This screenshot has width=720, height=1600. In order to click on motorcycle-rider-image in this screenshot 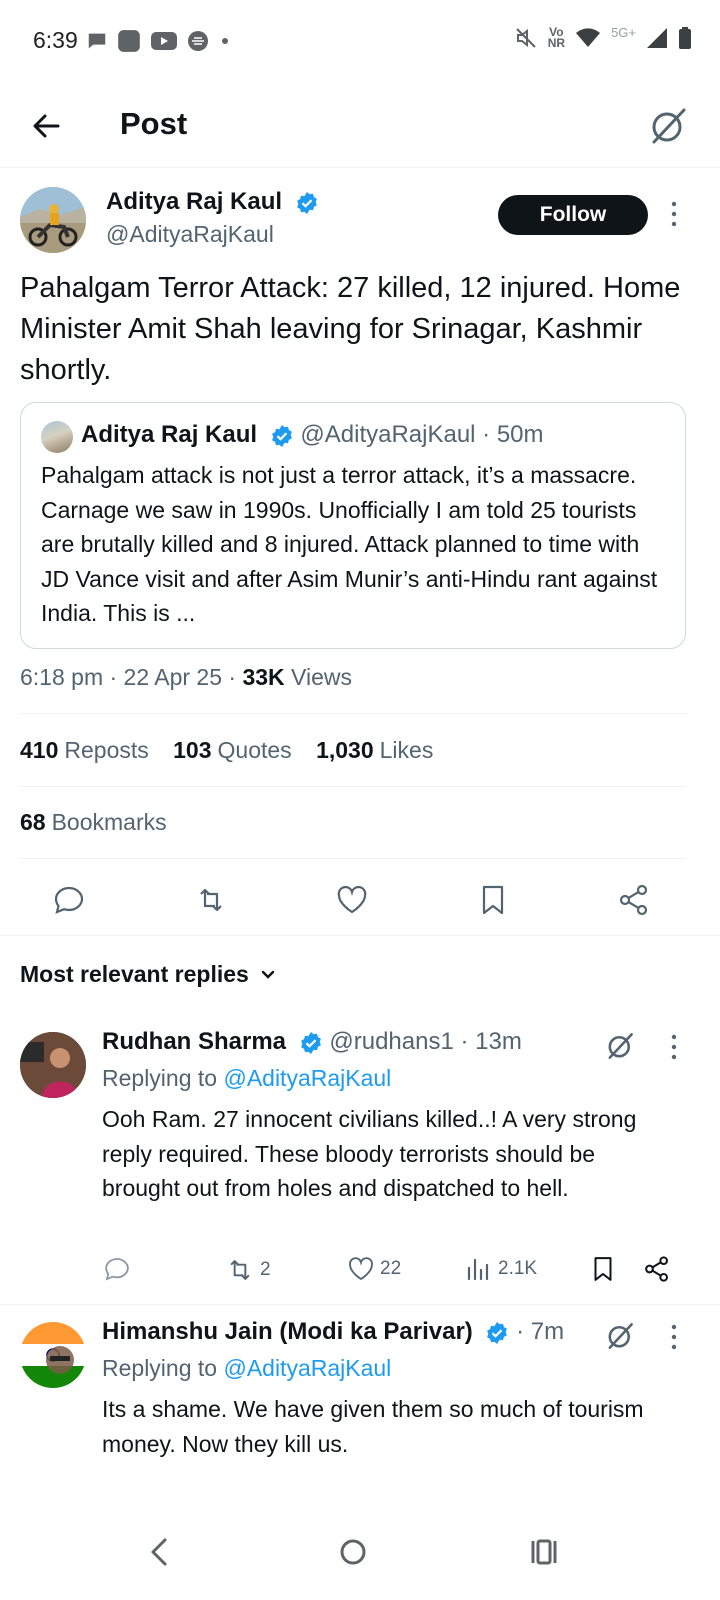, I will do `click(53, 220)`.